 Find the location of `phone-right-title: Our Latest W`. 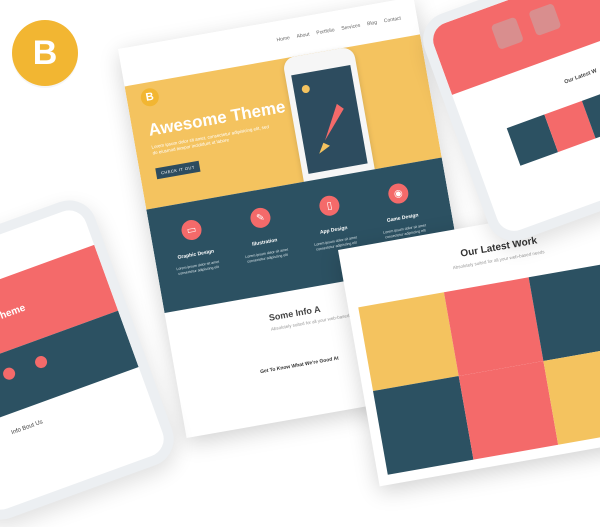

phone-right-title: Our Latest W is located at coordinates (580, 77).